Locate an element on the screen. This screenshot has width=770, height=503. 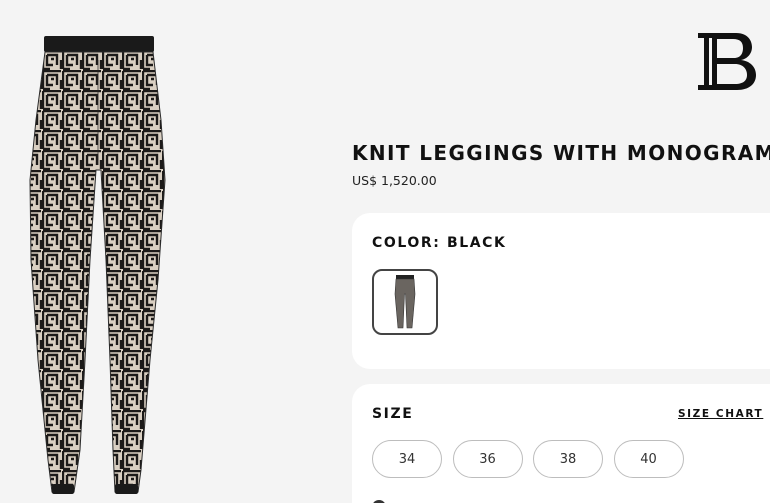
size-heading: SIZE is located at coordinates (393, 414).